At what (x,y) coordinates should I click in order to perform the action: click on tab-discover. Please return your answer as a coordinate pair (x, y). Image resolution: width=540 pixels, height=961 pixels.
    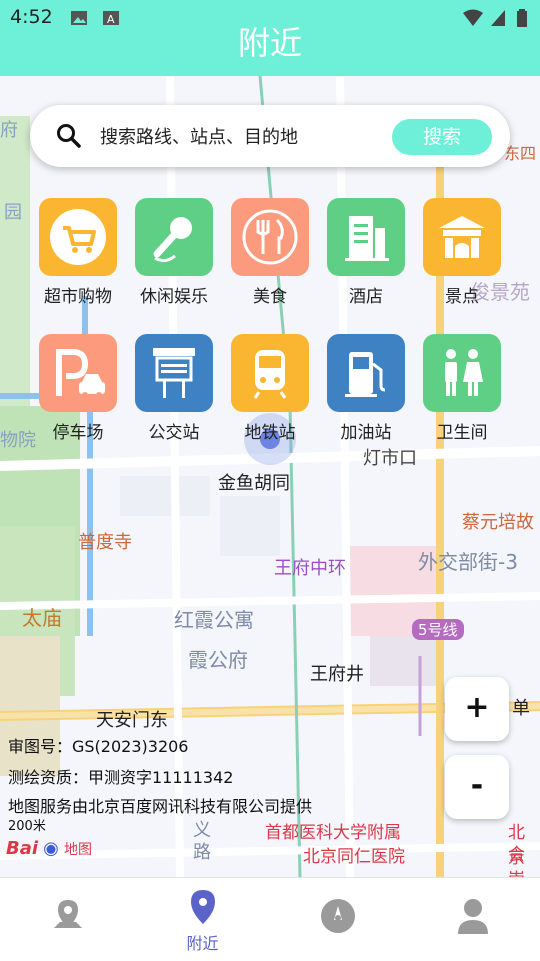
    Looking at the image, I should click on (337, 919).